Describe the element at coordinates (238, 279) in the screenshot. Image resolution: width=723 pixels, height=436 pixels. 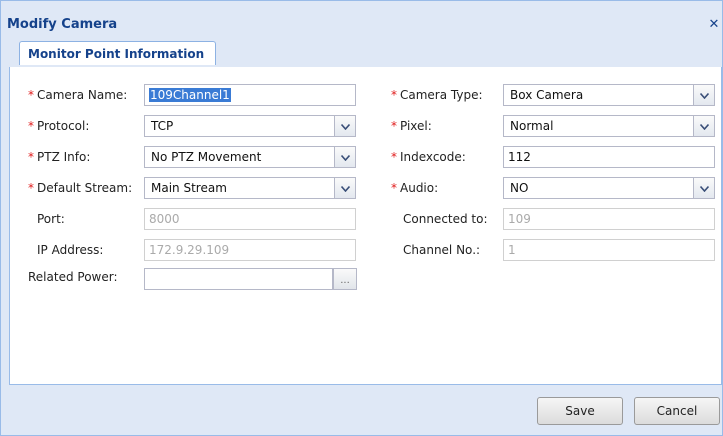
I see `related-power-input` at that location.